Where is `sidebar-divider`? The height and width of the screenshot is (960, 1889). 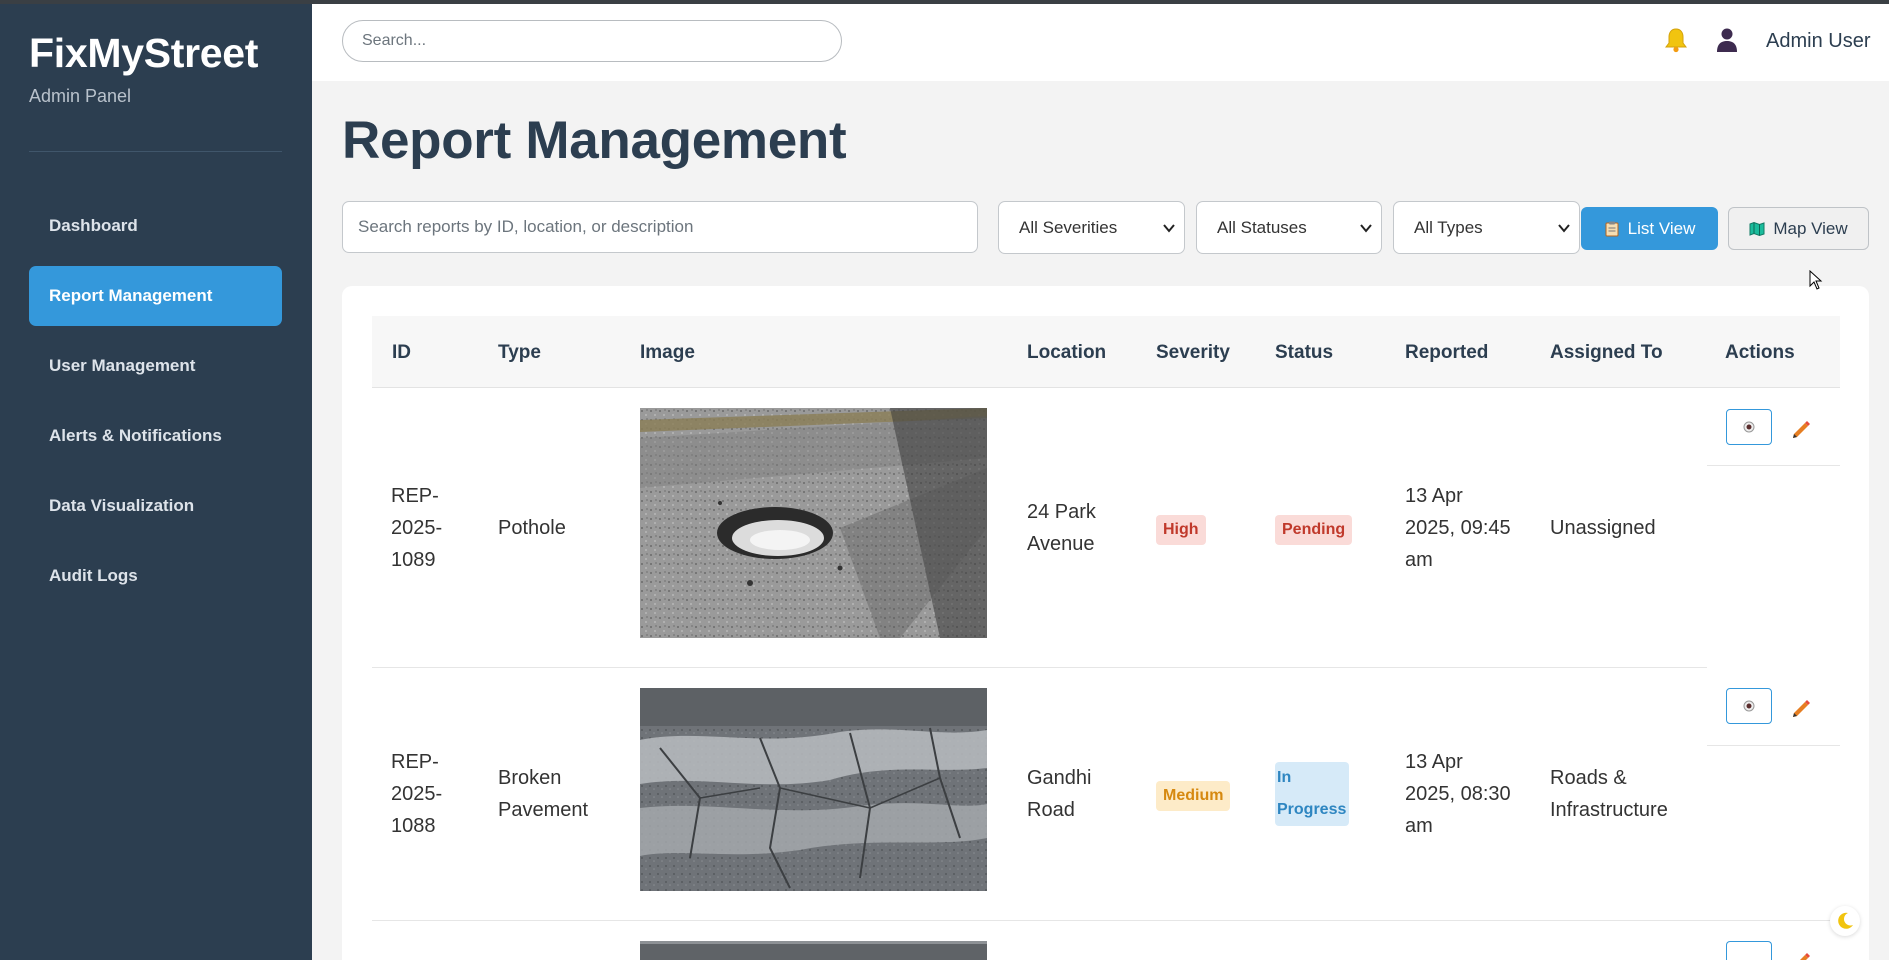 sidebar-divider is located at coordinates (155, 151).